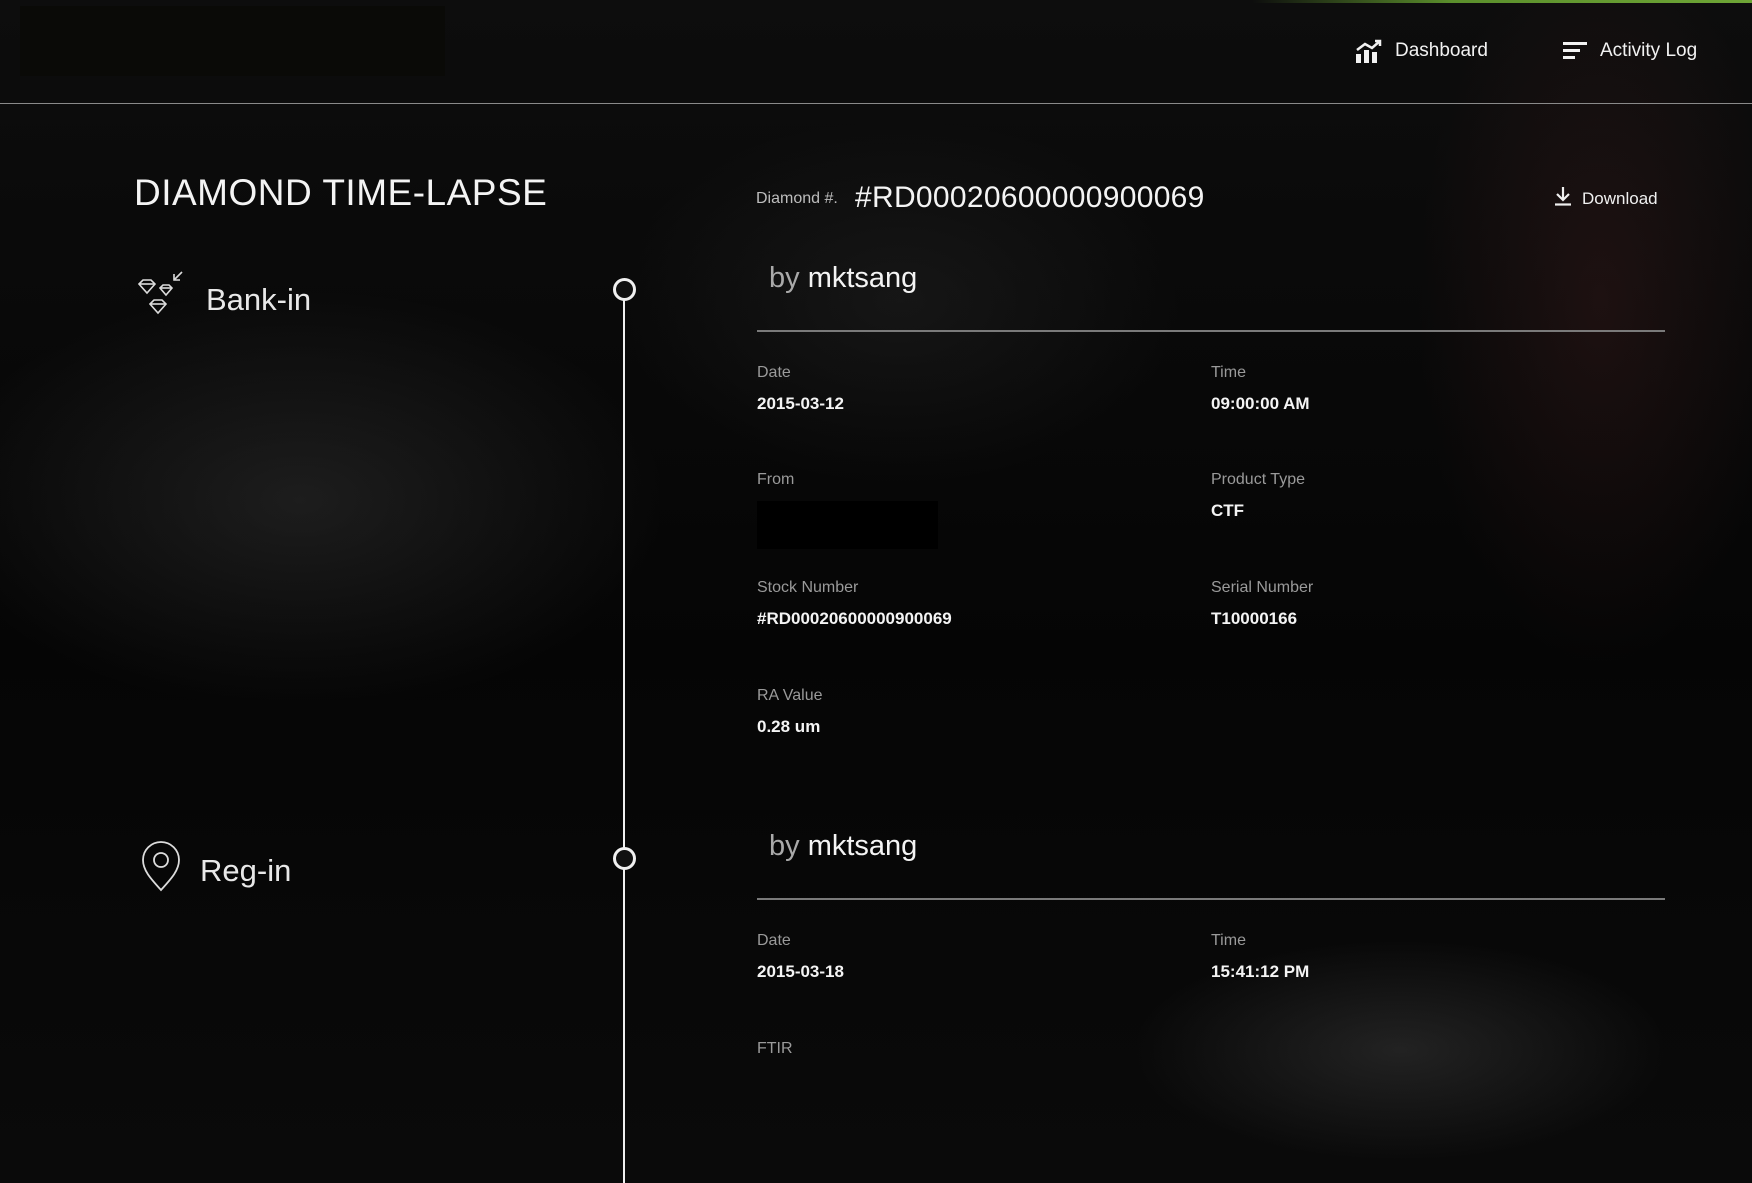 The width and height of the screenshot is (1752, 1183). I want to click on field-ftir: FTIR, so click(775, 1049).